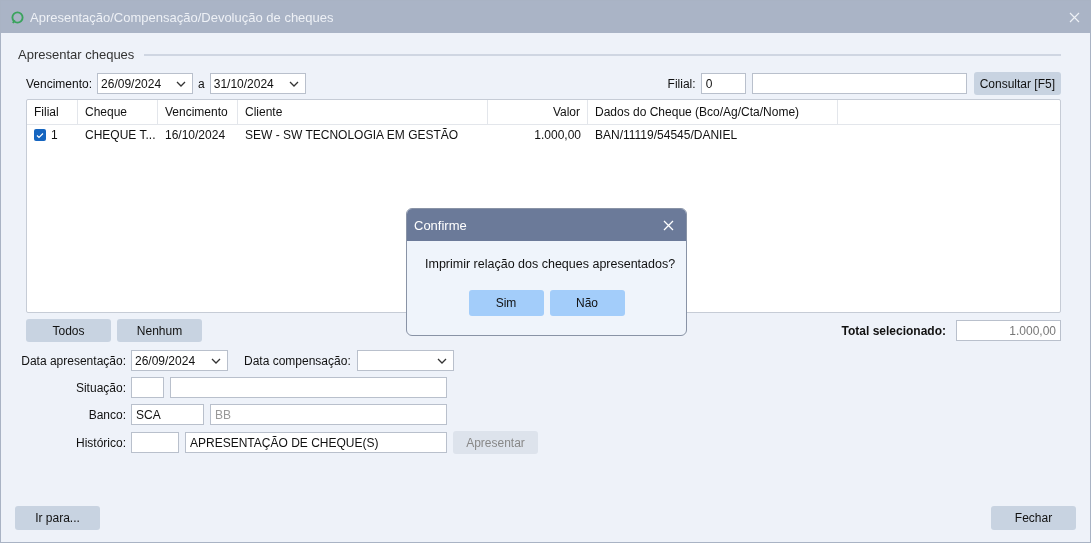  Describe the element at coordinates (538, 112) in the screenshot. I see `column-header: Valor` at that location.